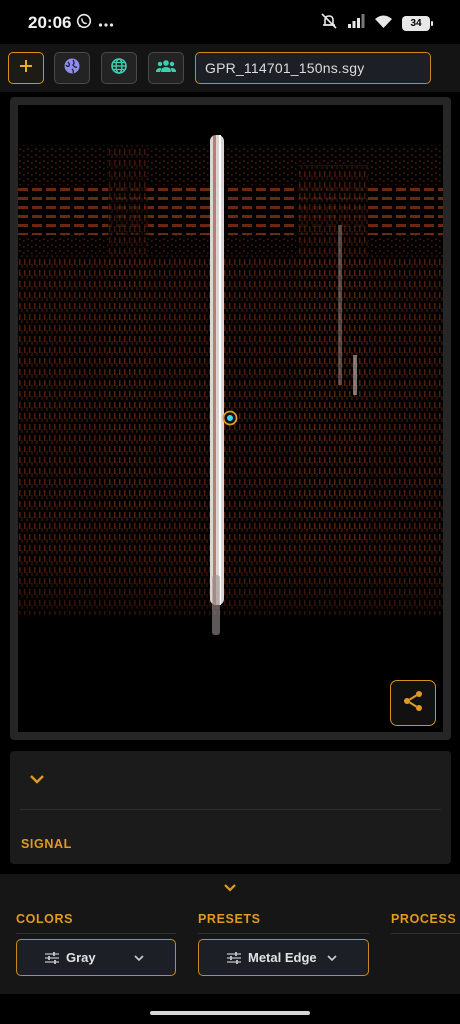 The image size is (460, 1024). I want to click on colors-group: COLORS Gray, so click(96, 944).